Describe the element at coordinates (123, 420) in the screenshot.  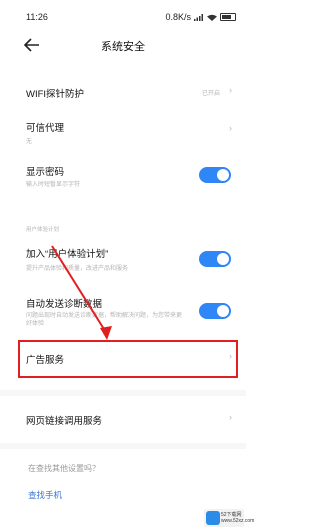
I see `web-link-row: 网页链接调用服务 ›` at that location.